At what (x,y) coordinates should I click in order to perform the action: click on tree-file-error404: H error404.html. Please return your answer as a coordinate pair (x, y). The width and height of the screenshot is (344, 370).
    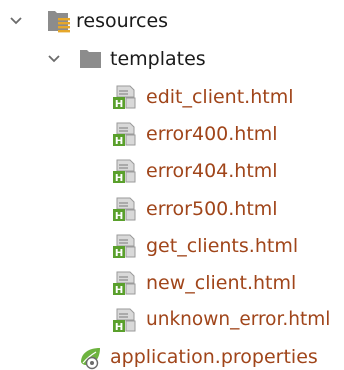
    Looking at the image, I should click on (172, 171).